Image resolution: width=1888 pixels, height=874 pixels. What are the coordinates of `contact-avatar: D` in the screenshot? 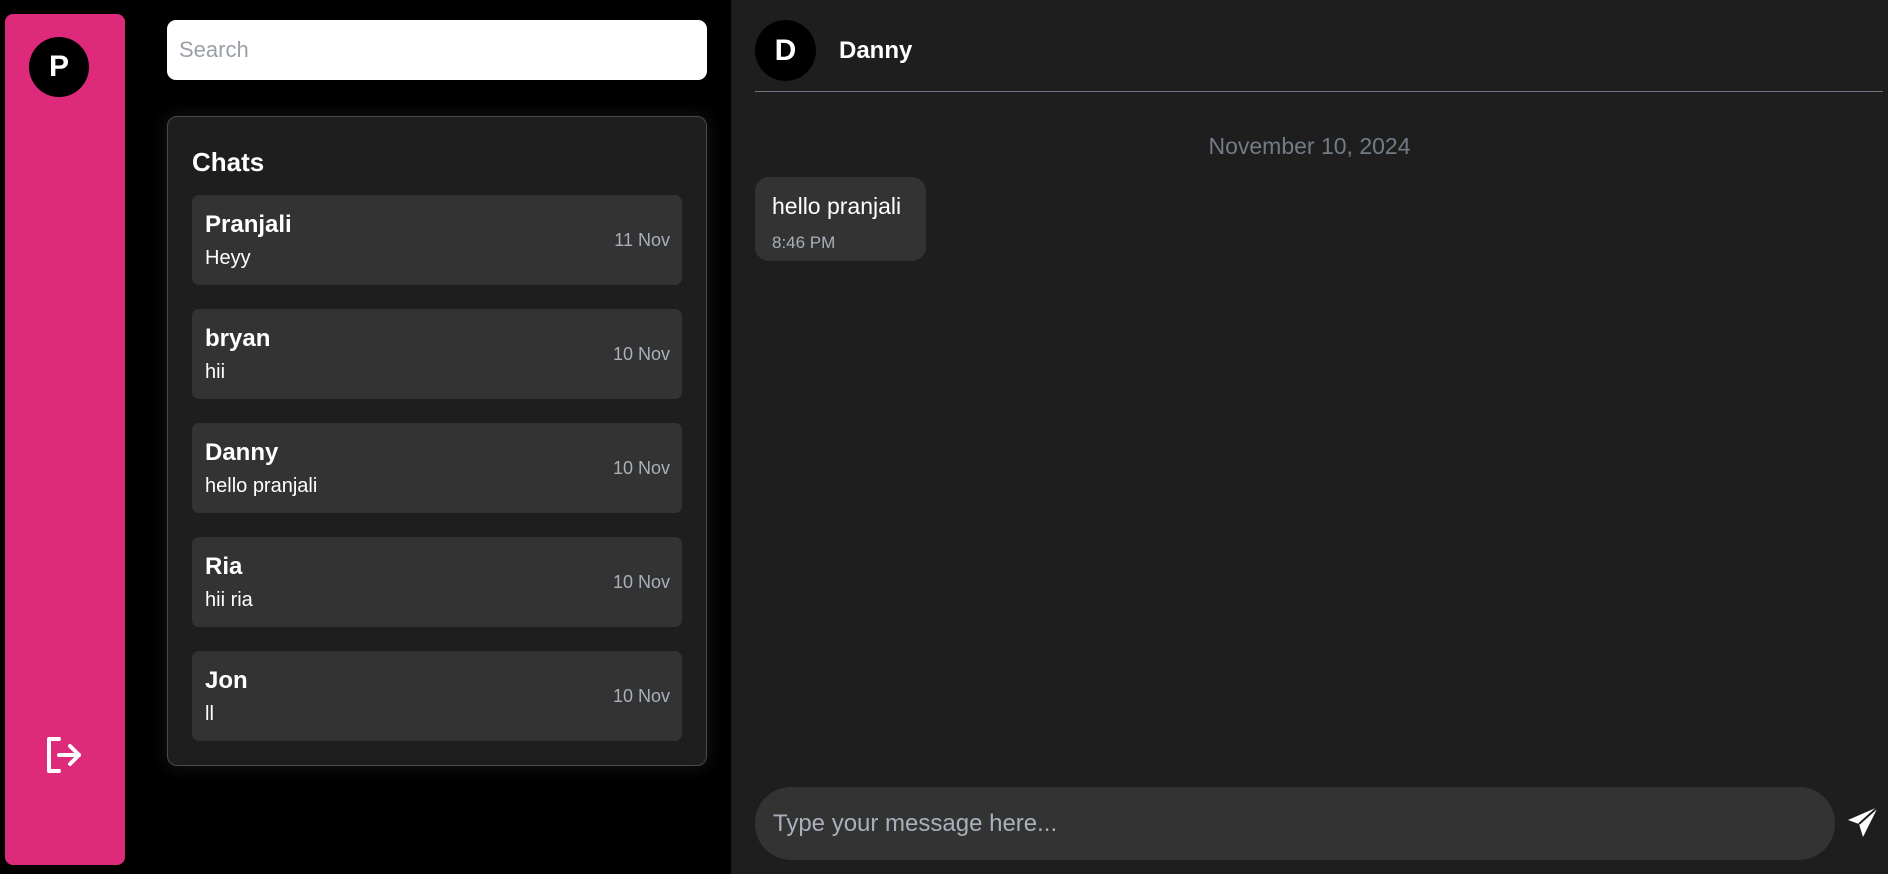 It's located at (785, 50).